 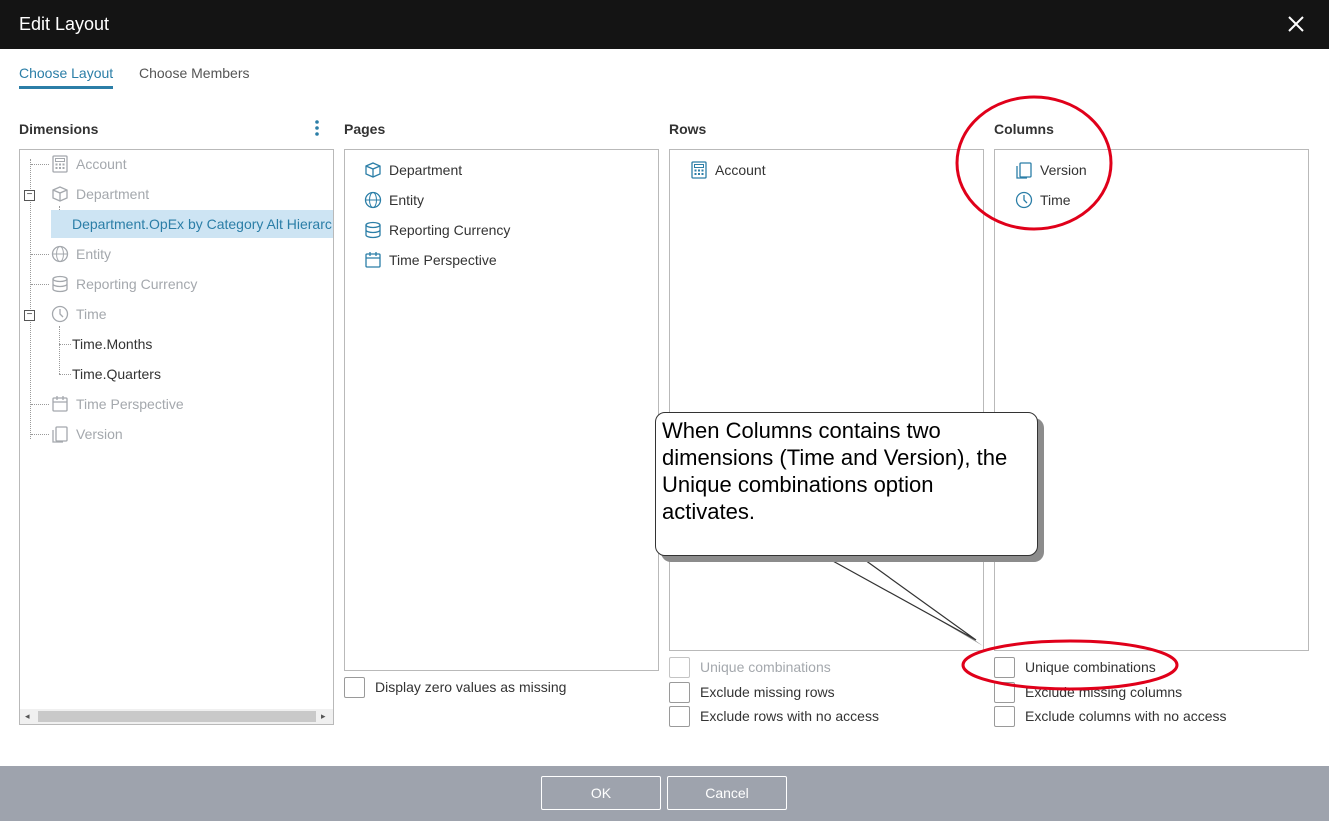 I want to click on pages-item-label: Reporting Currency, so click(x=450, y=230).